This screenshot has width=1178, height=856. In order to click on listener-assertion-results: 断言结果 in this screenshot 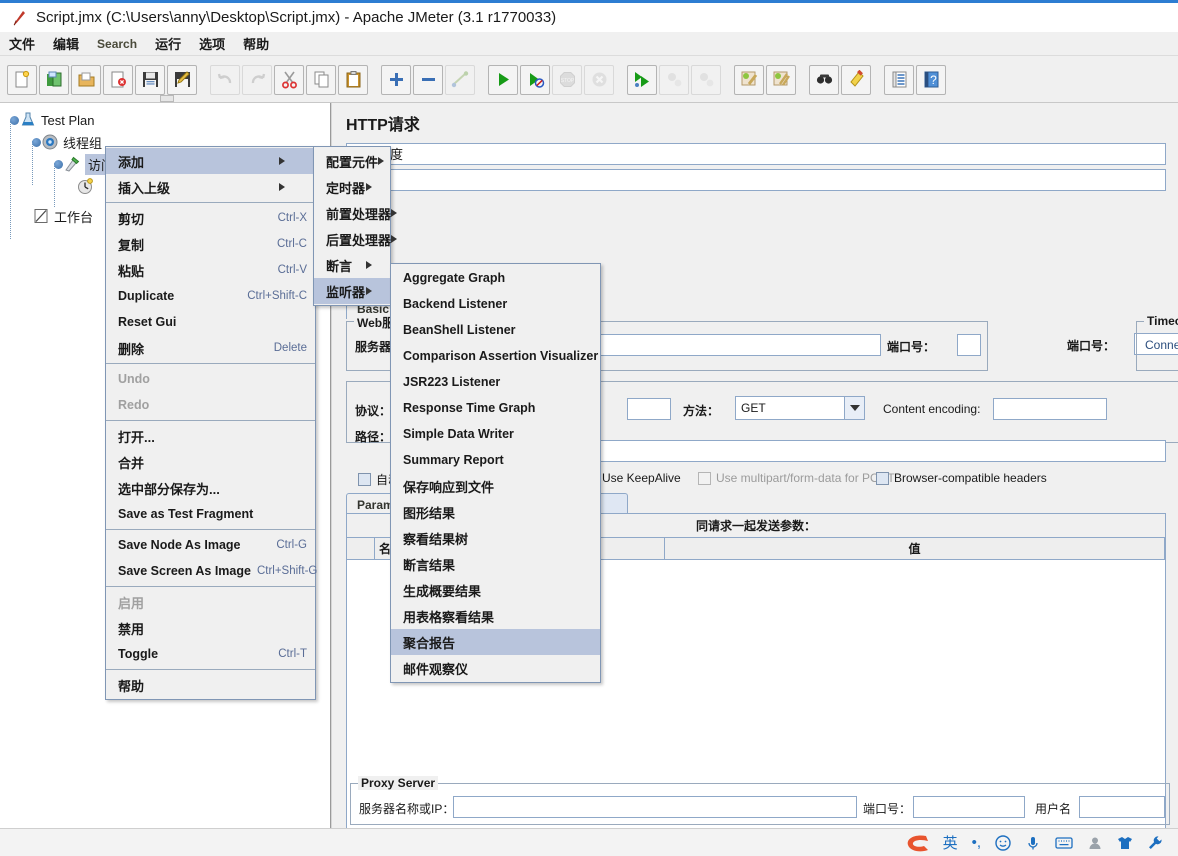, I will do `click(495, 564)`.